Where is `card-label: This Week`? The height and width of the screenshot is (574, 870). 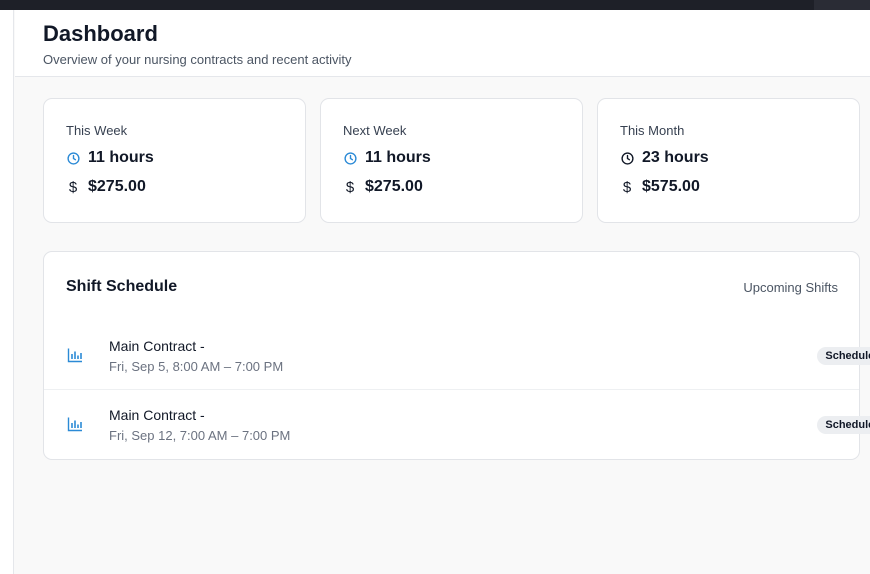
card-label: This Week is located at coordinates (97, 130).